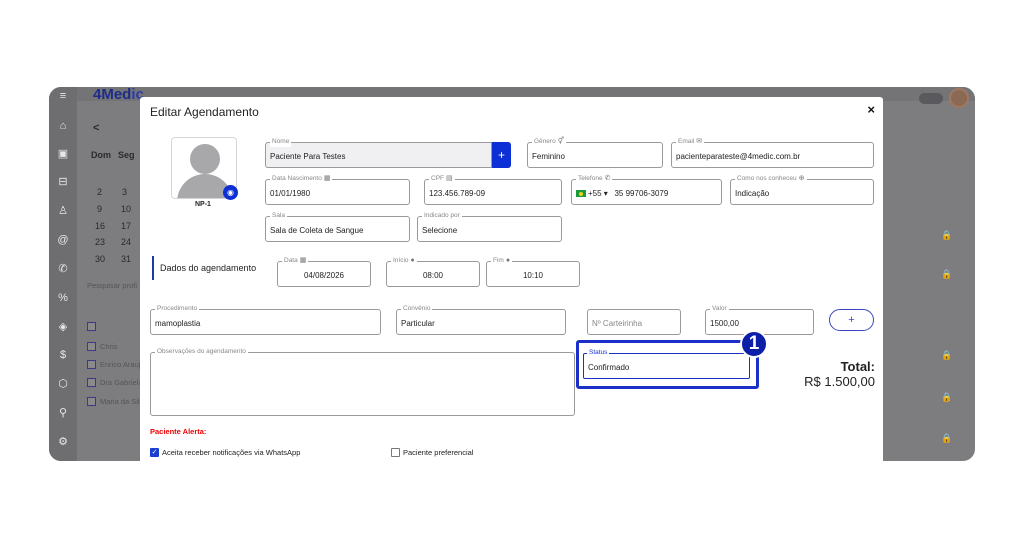 This screenshot has width=1024, height=548. Describe the element at coordinates (752, 193) in the screenshot. I see `field-value: Indicação` at that location.